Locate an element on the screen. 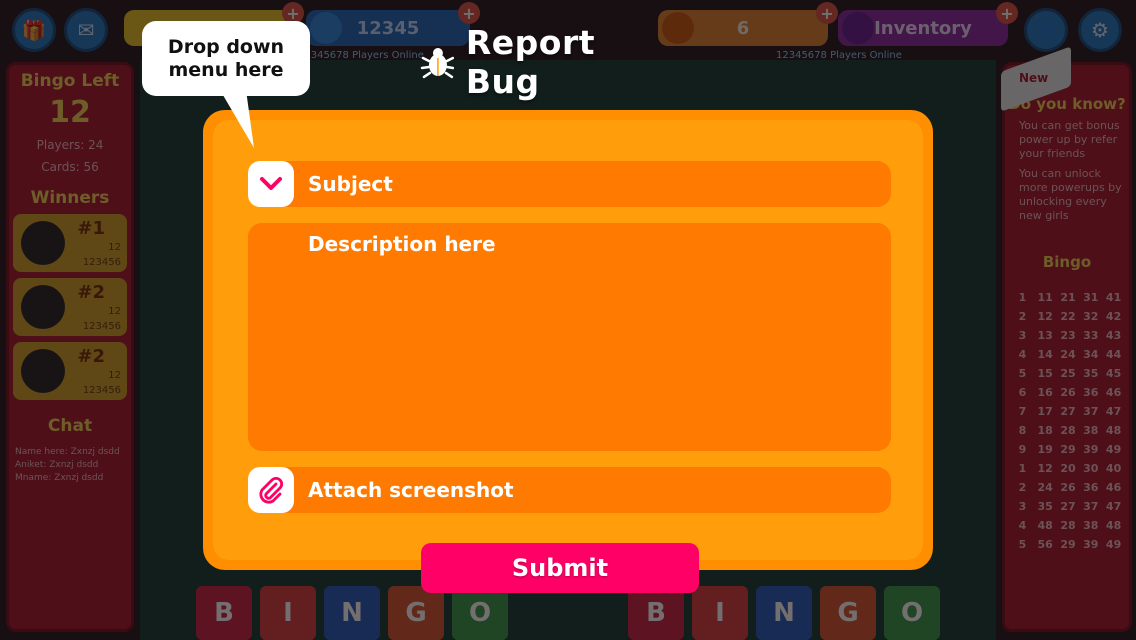 The height and width of the screenshot is (640, 1136). speech-bubble-tail is located at coordinates (237, 119).